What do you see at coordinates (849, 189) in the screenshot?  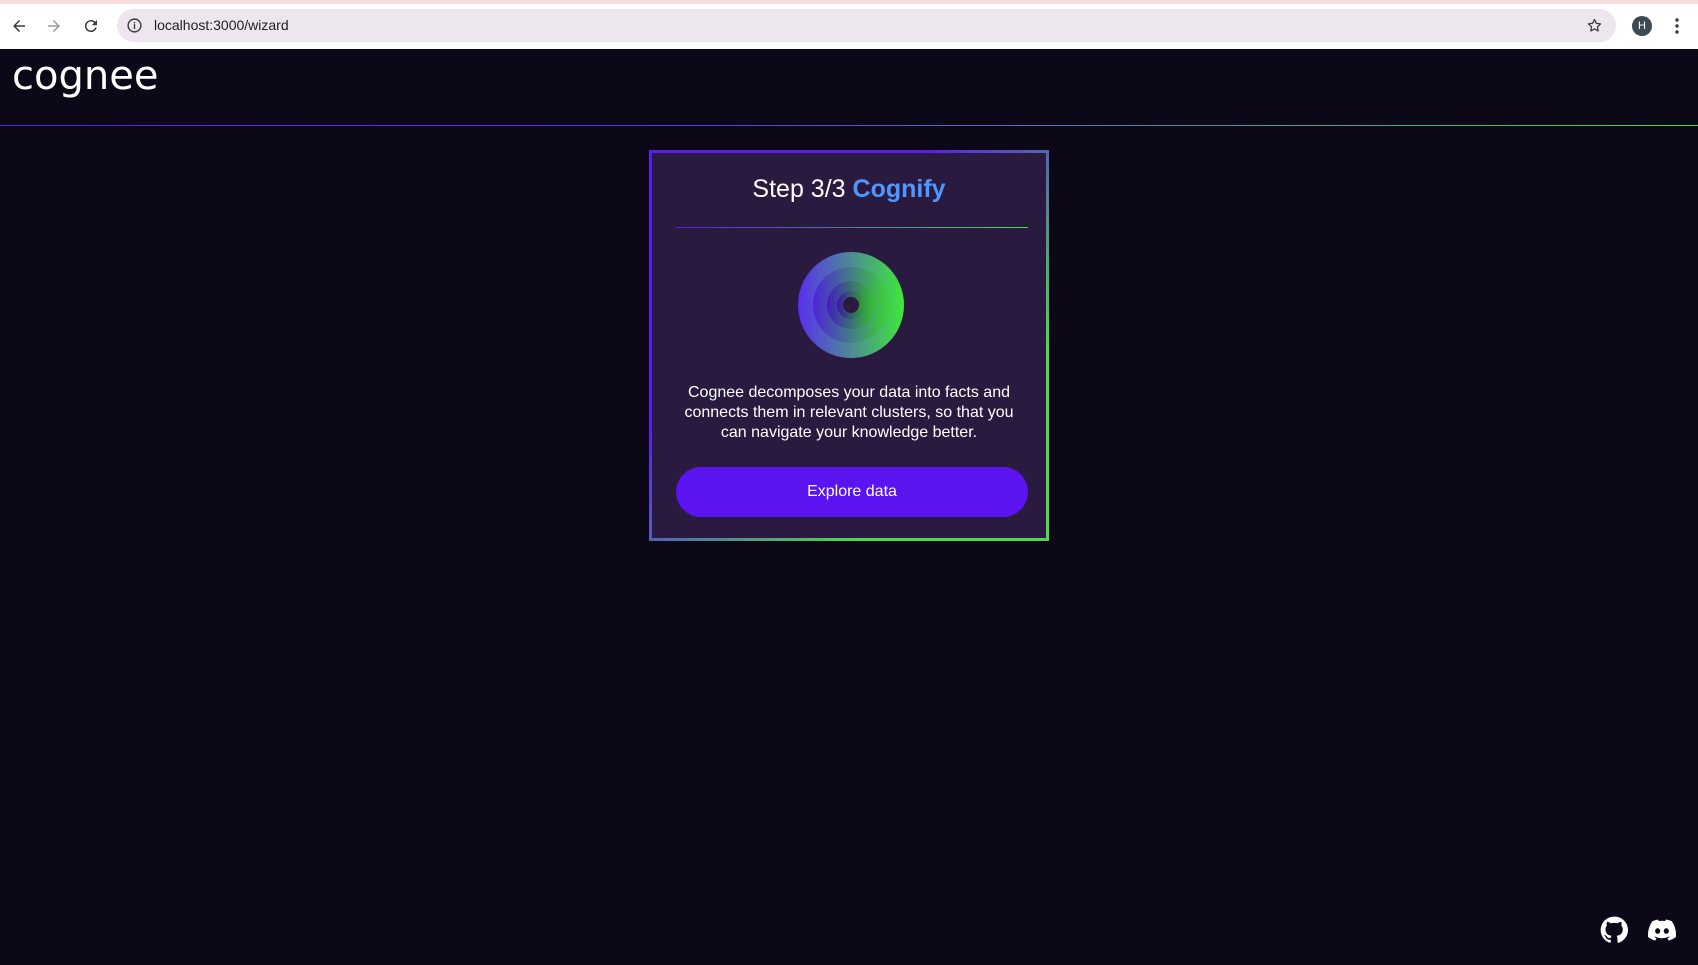 I see `step-title: Step 3/3 Cognify` at bounding box center [849, 189].